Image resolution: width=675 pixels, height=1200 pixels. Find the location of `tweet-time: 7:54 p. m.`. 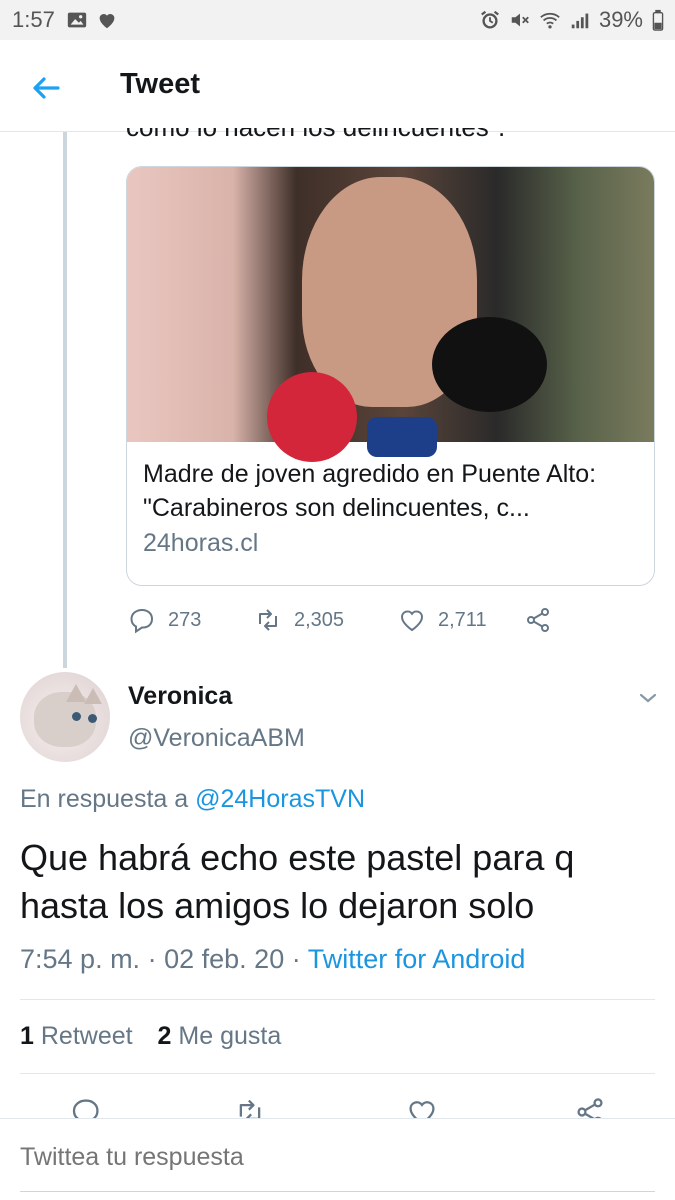

tweet-time: 7:54 p. m. is located at coordinates (80, 959).